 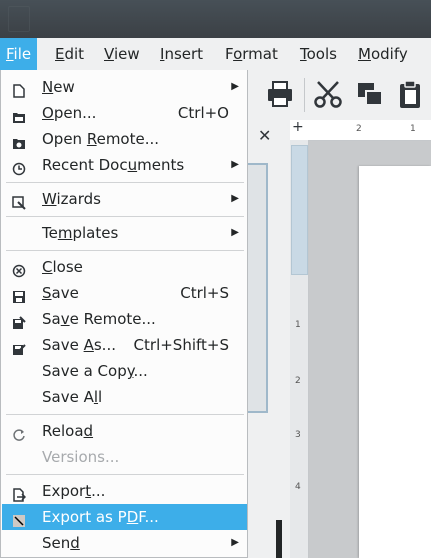 I want to click on menu-insert: Insert, so click(x=181, y=54).